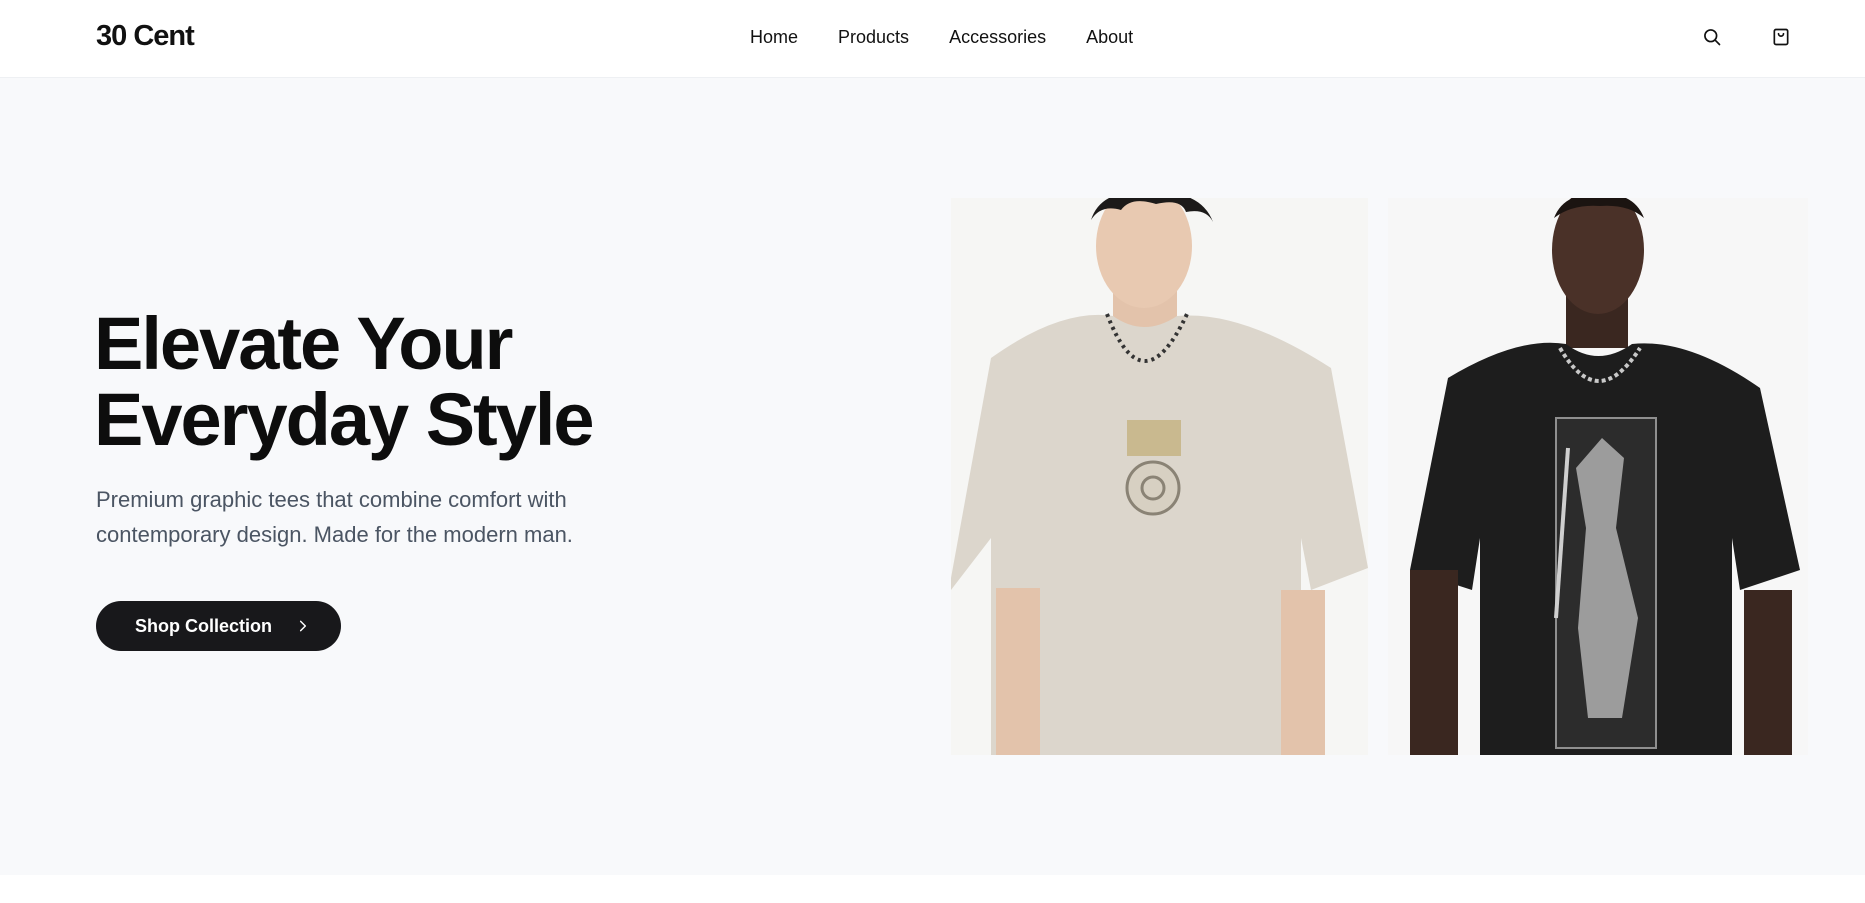 The image size is (1865, 903). I want to click on black-tee-model-illustration, so click(1598, 476).